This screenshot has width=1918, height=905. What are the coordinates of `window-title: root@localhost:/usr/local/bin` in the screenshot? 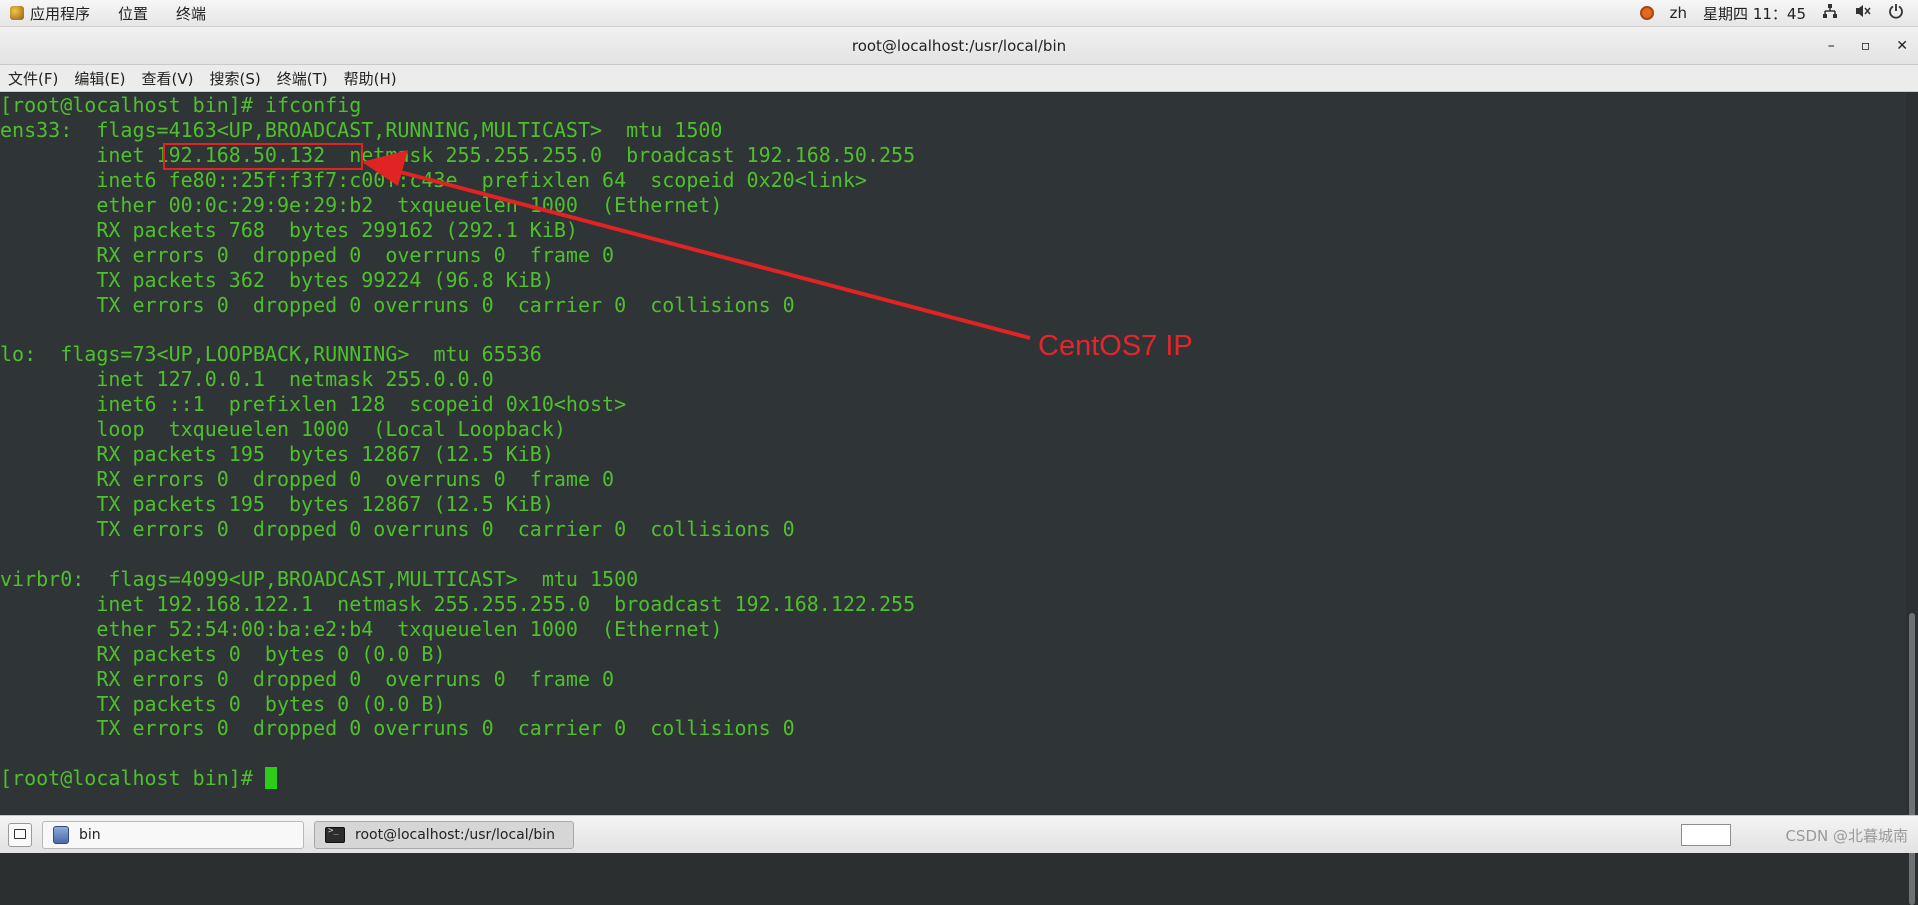 It's located at (959, 45).